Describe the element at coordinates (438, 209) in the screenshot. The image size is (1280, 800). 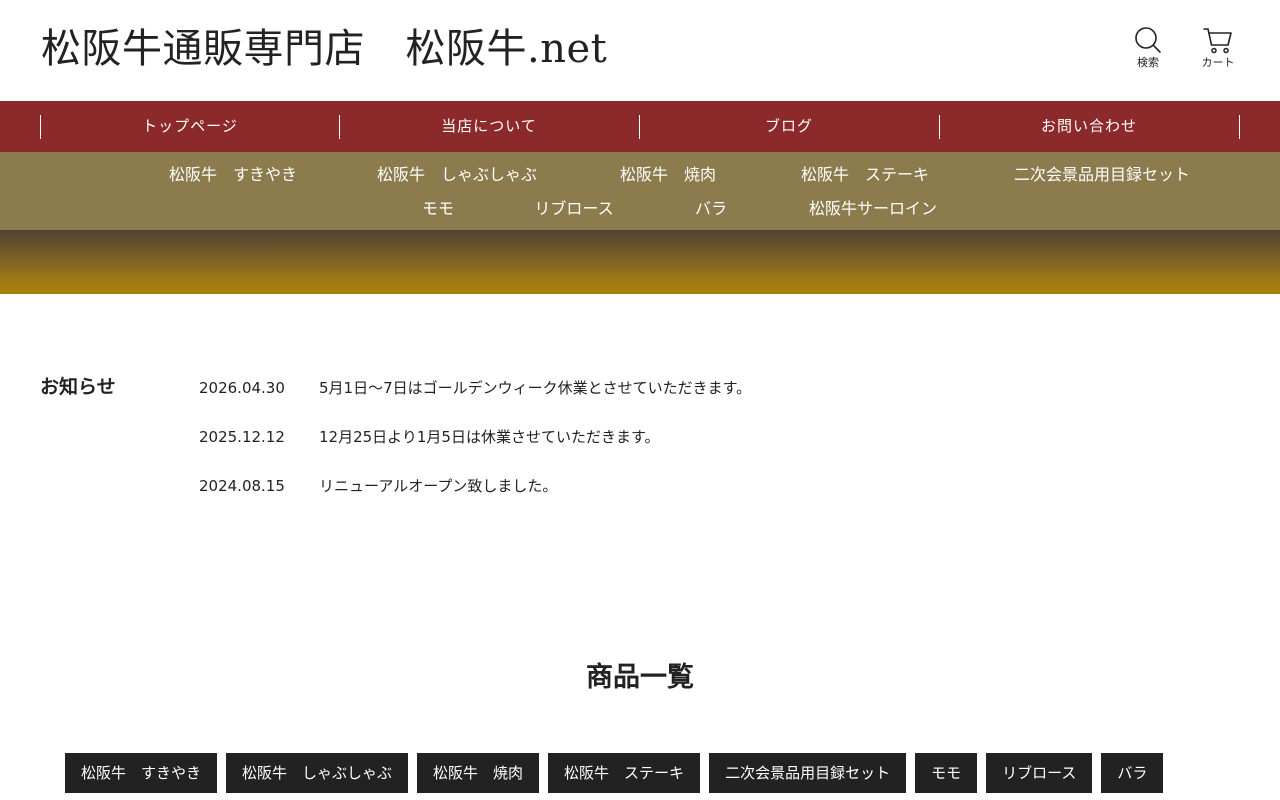
I see `sub-nav-momo: モモ` at that location.